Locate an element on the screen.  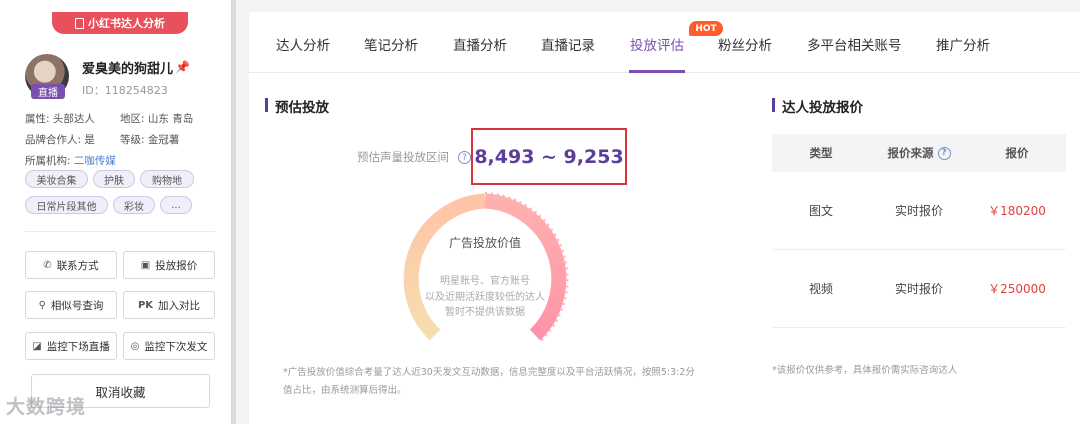
gauge-note-line: 明星账号、官方账号 is located at coordinates (485, 281).